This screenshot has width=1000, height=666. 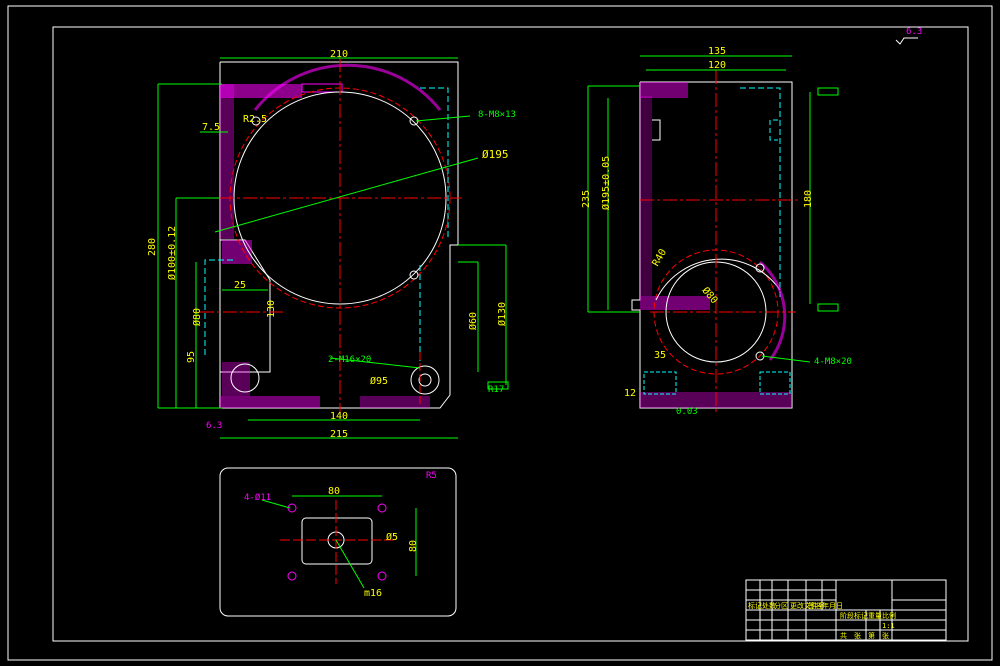 I want to click on dim-boss-depth: 130, so click(x=271, y=309).